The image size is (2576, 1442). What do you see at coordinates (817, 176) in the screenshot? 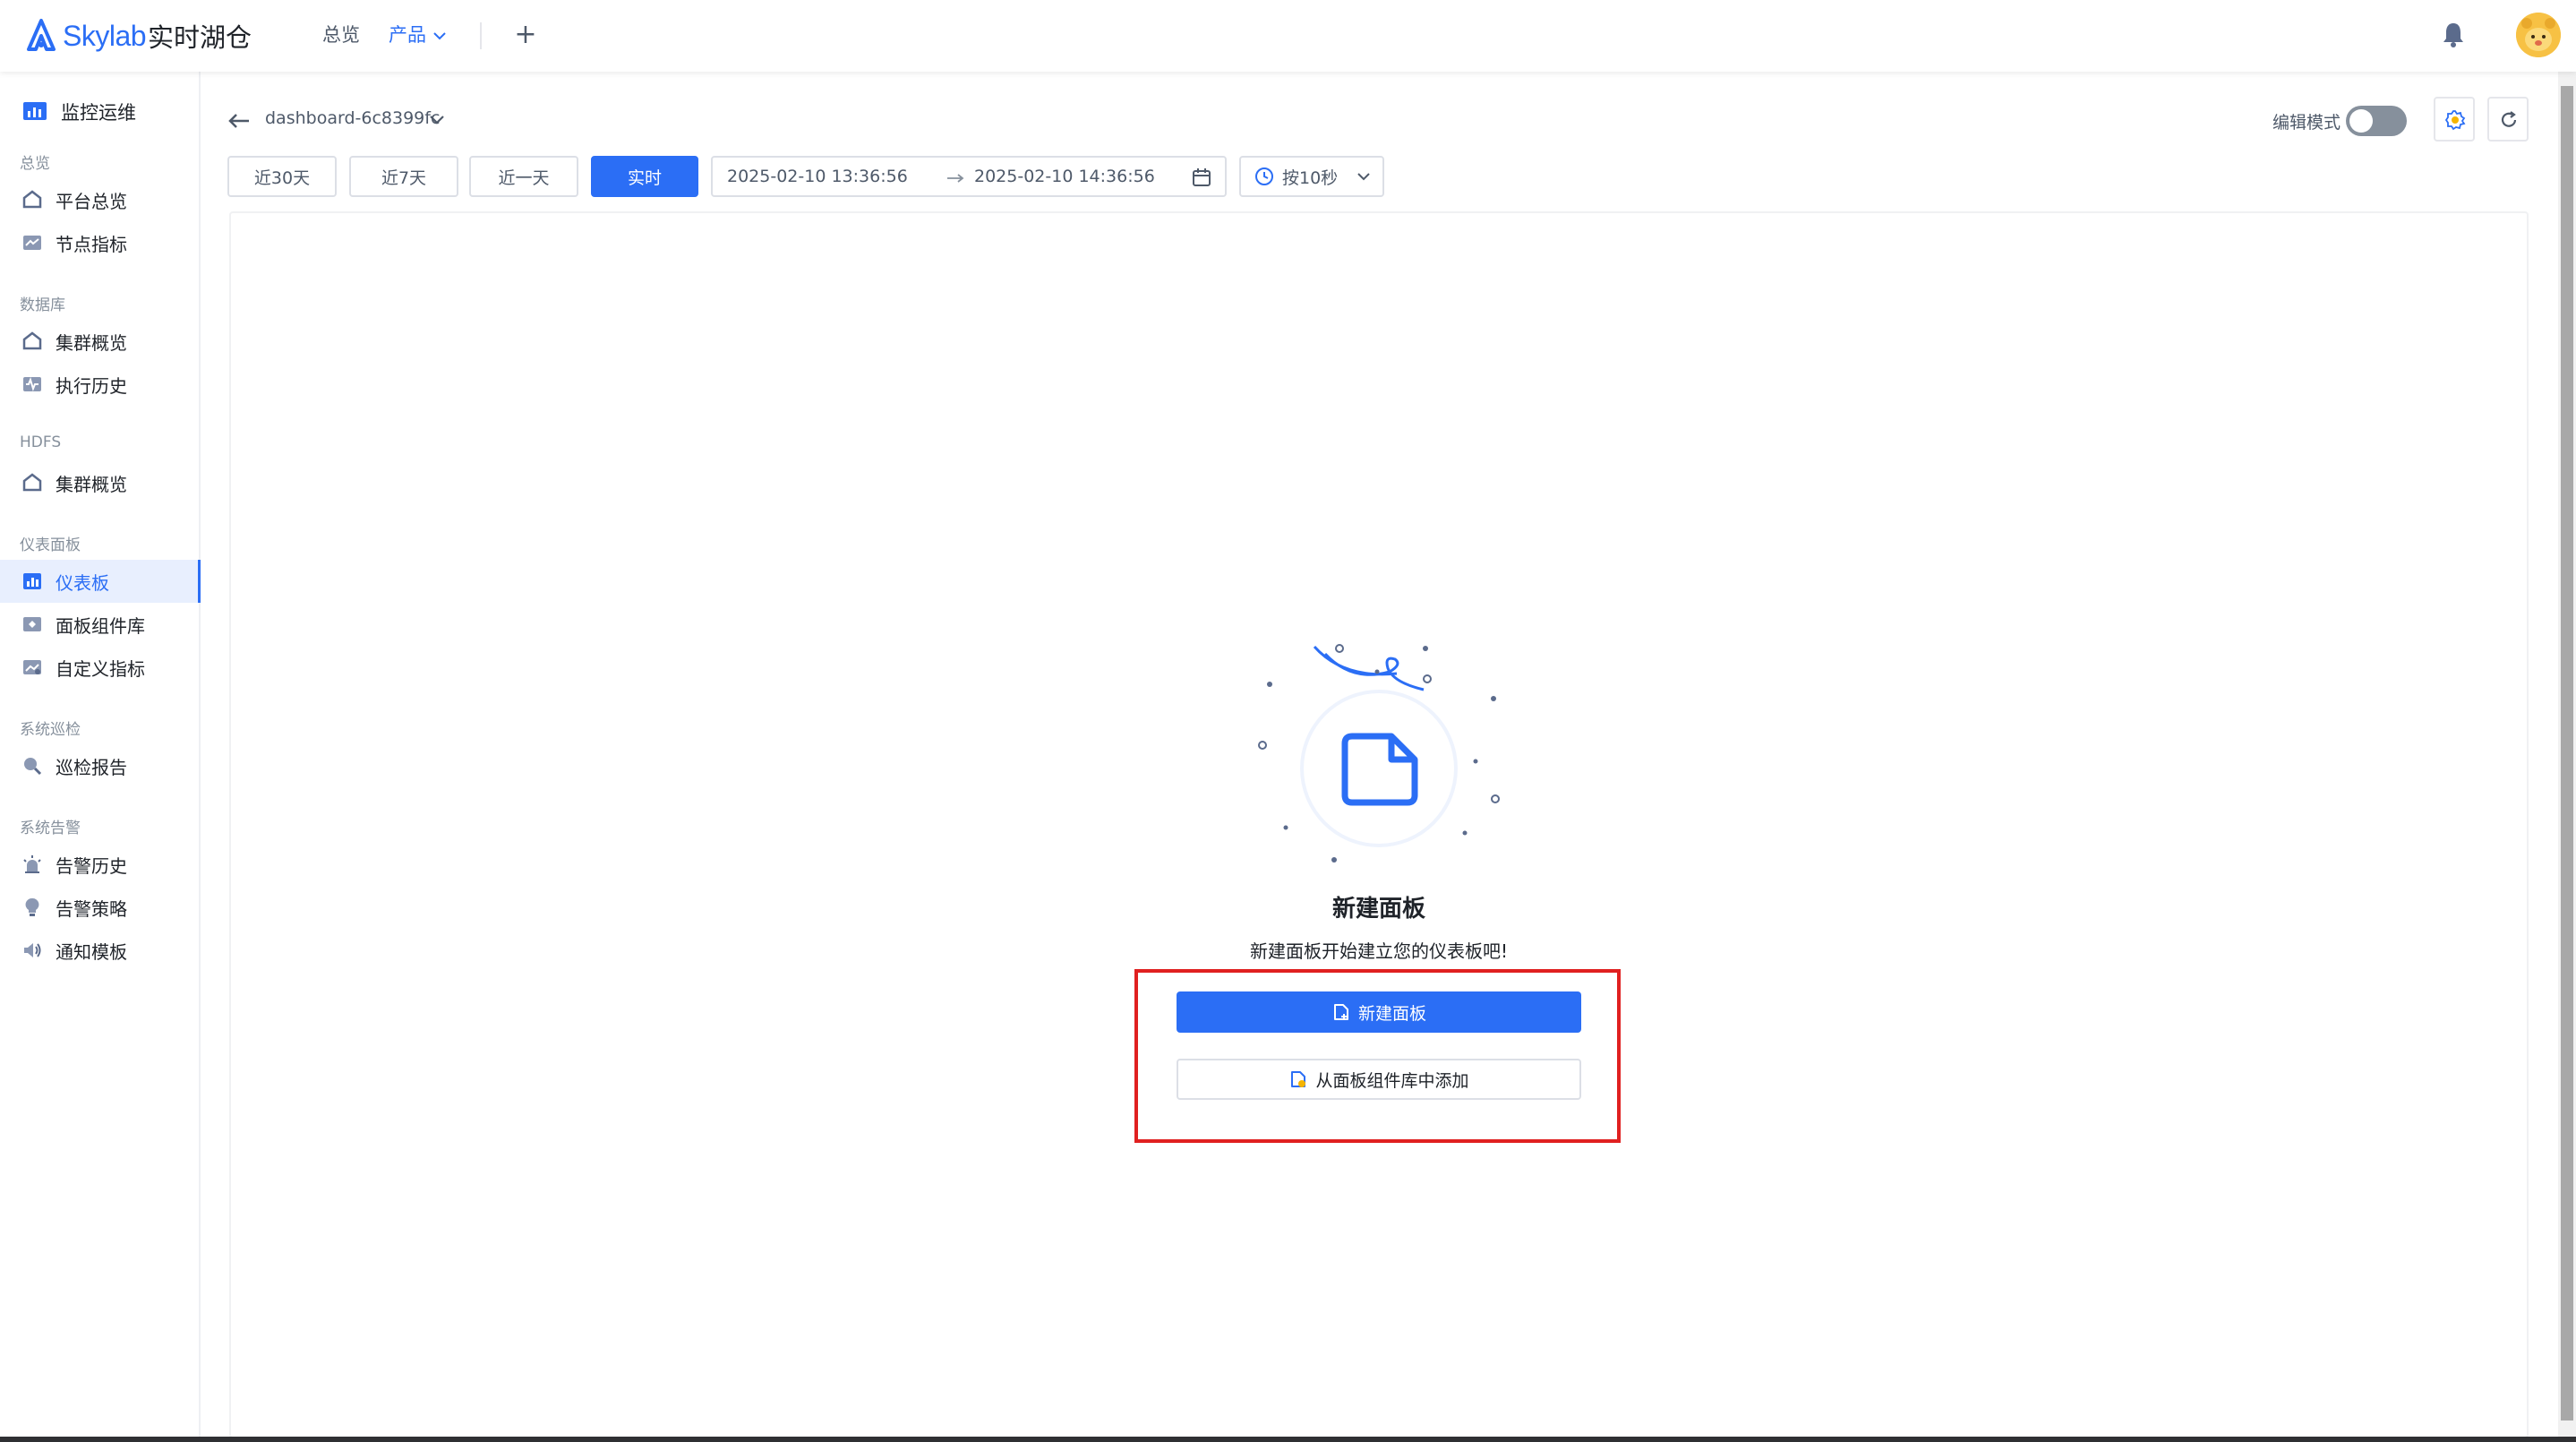
I see `start-time-input: 2025-02-10 13:36:56` at bounding box center [817, 176].